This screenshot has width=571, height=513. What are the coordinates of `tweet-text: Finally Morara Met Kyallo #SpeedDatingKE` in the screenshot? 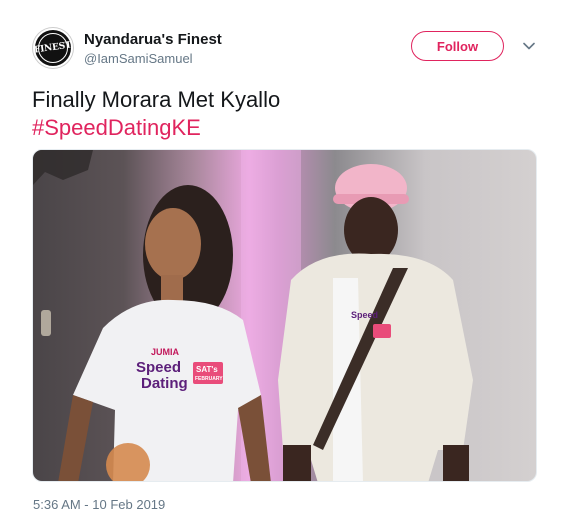 It's located at (287, 114).